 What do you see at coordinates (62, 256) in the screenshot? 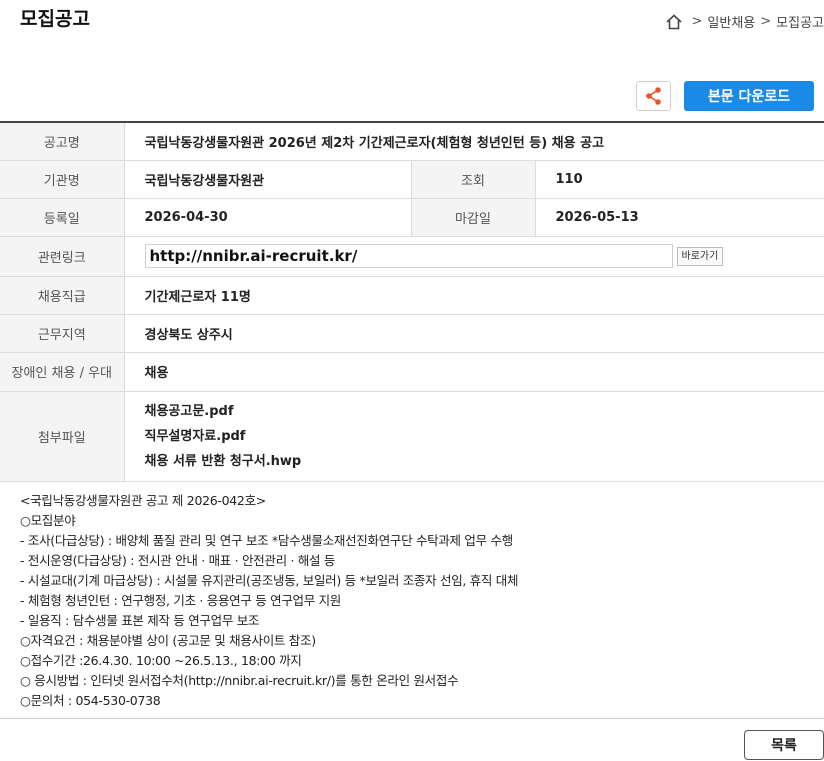
I see `link-label: 관련링크` at bounding box center [62, 256].